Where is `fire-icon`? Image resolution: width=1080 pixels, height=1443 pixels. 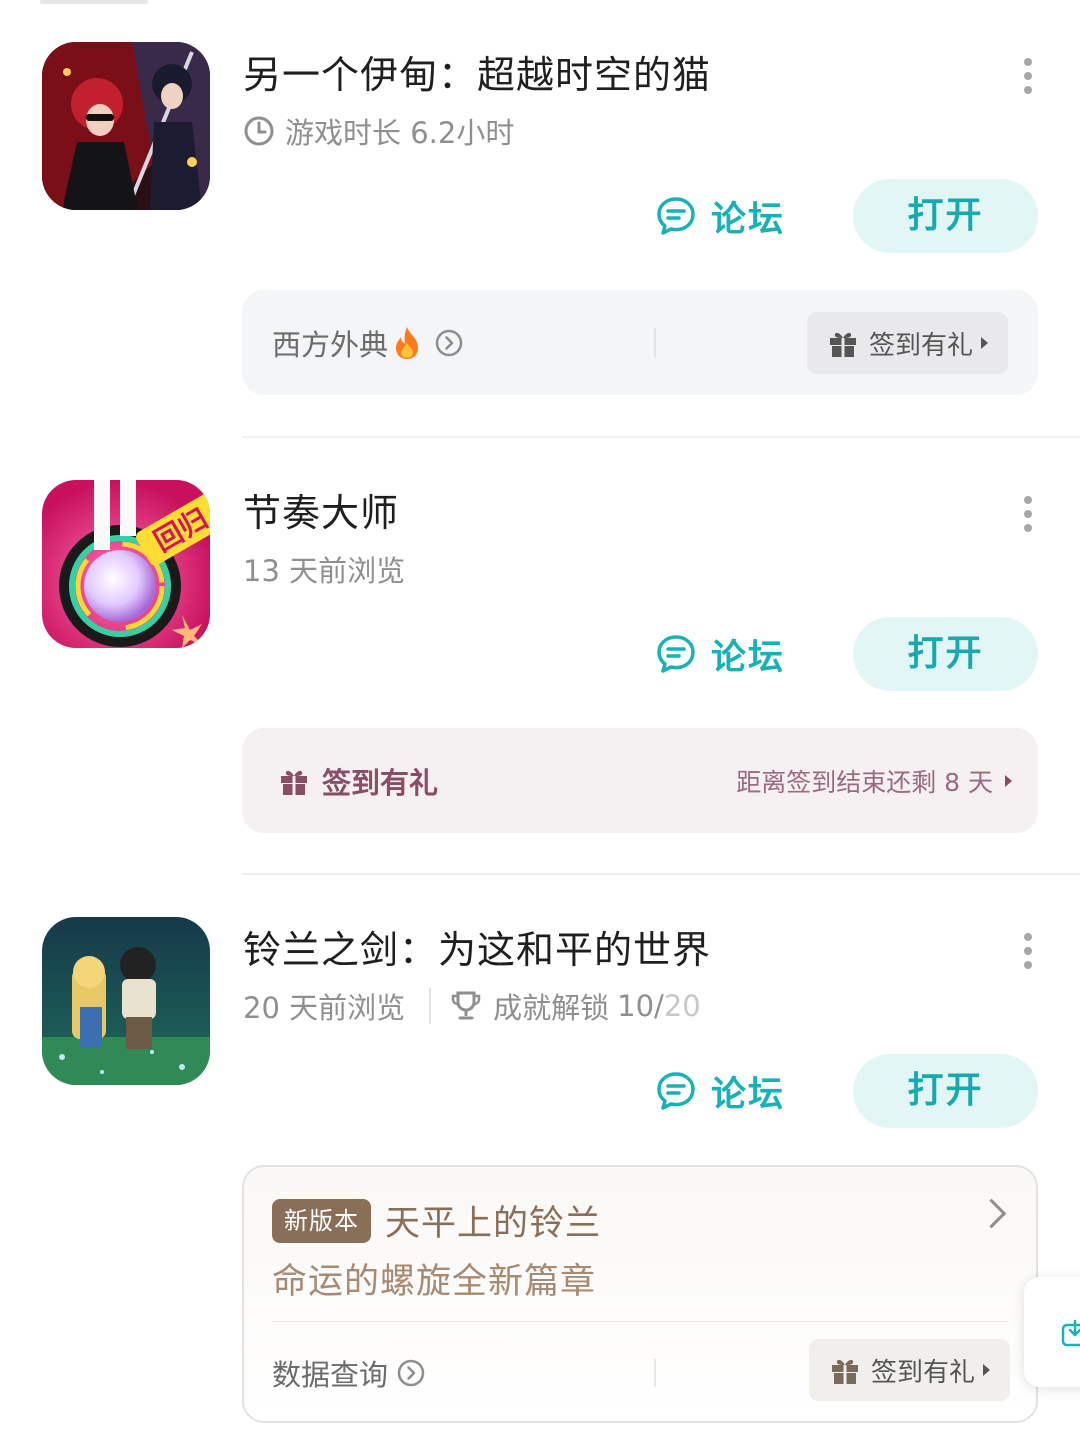
fire-icon is located at coordinates (407, 342).